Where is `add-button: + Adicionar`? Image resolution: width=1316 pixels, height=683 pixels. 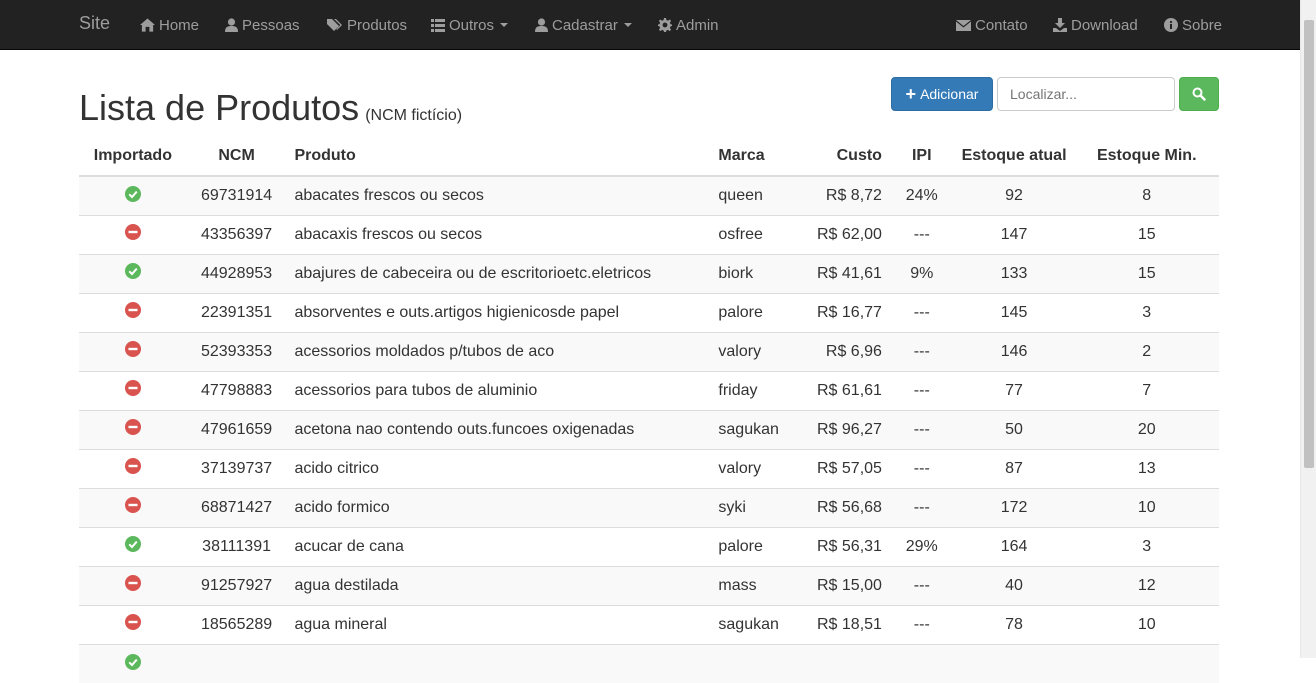 add-button: + Adicionar is located at coordinates (942, 94).